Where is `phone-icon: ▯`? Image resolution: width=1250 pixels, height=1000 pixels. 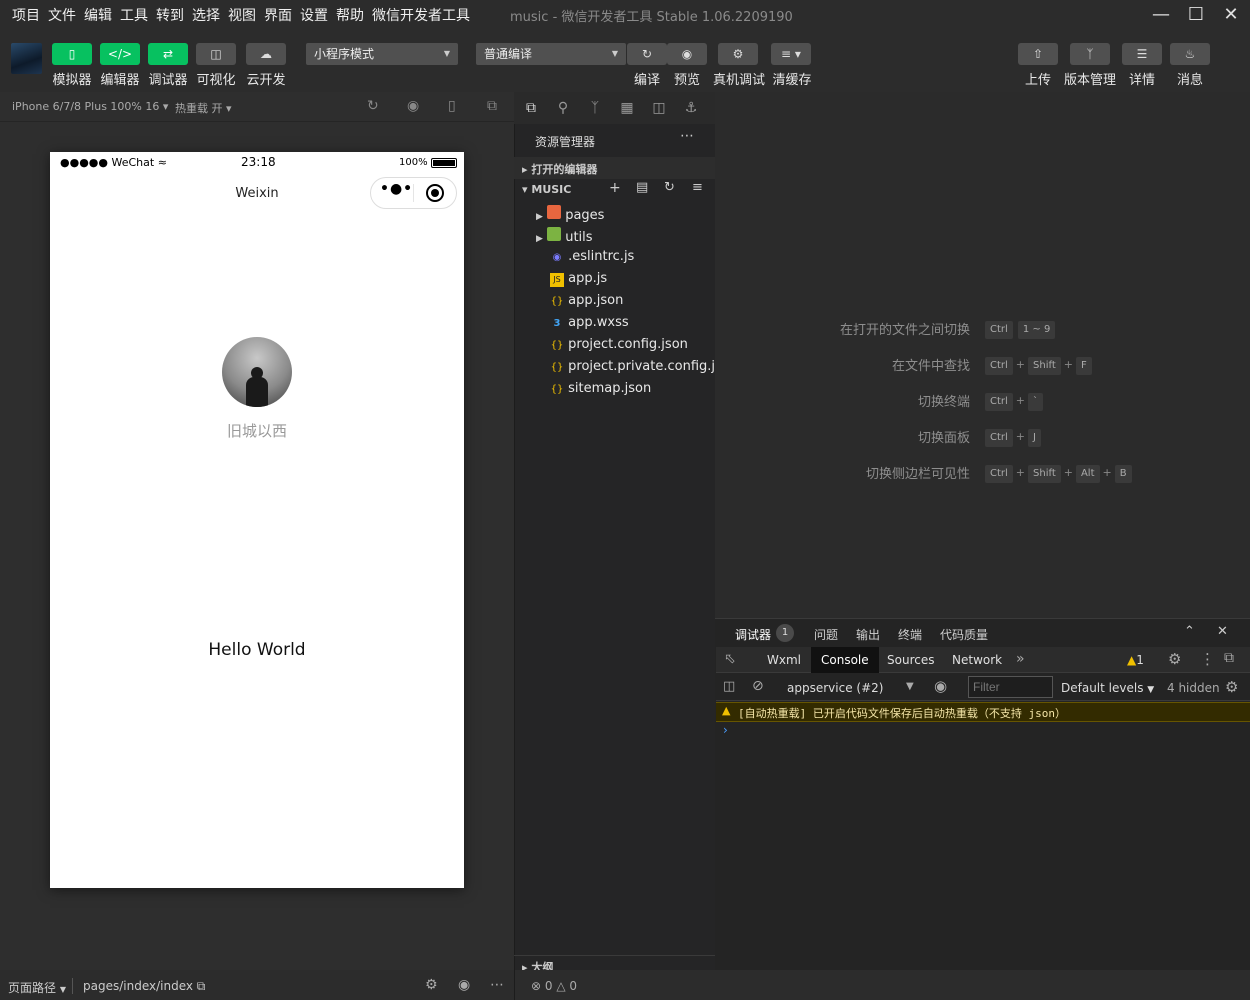
phone-icon: ▯ is located at coordinates (452, 106).